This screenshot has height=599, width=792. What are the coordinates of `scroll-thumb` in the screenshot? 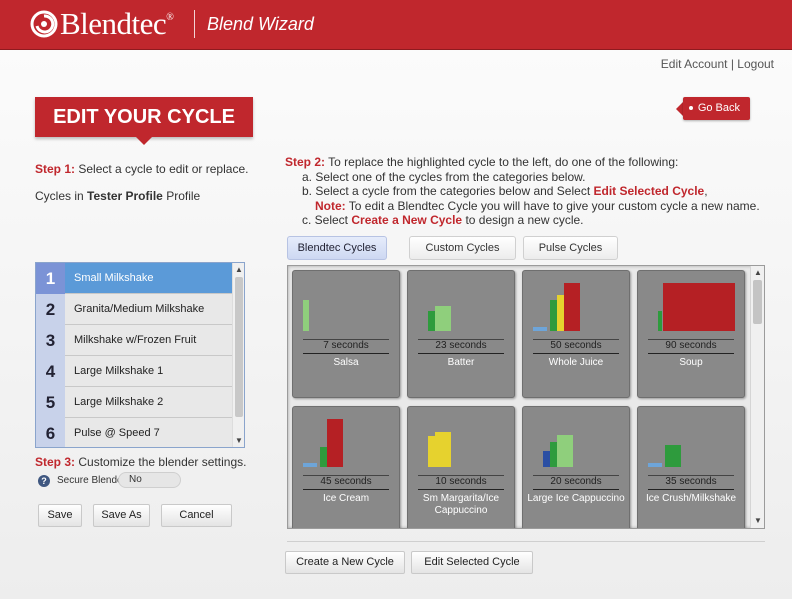 It's located at (239, 347).